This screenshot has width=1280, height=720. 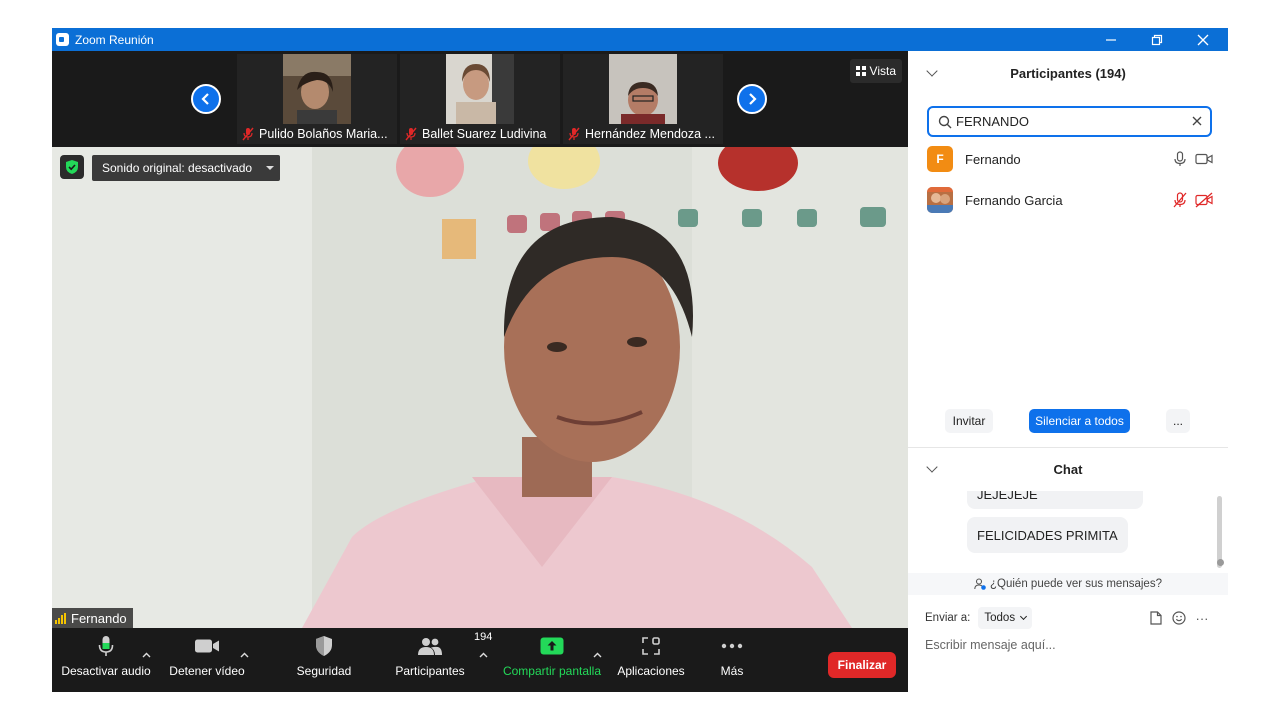 I want to click on participants-button: 194 Participantes, so click(x=440, y=660).